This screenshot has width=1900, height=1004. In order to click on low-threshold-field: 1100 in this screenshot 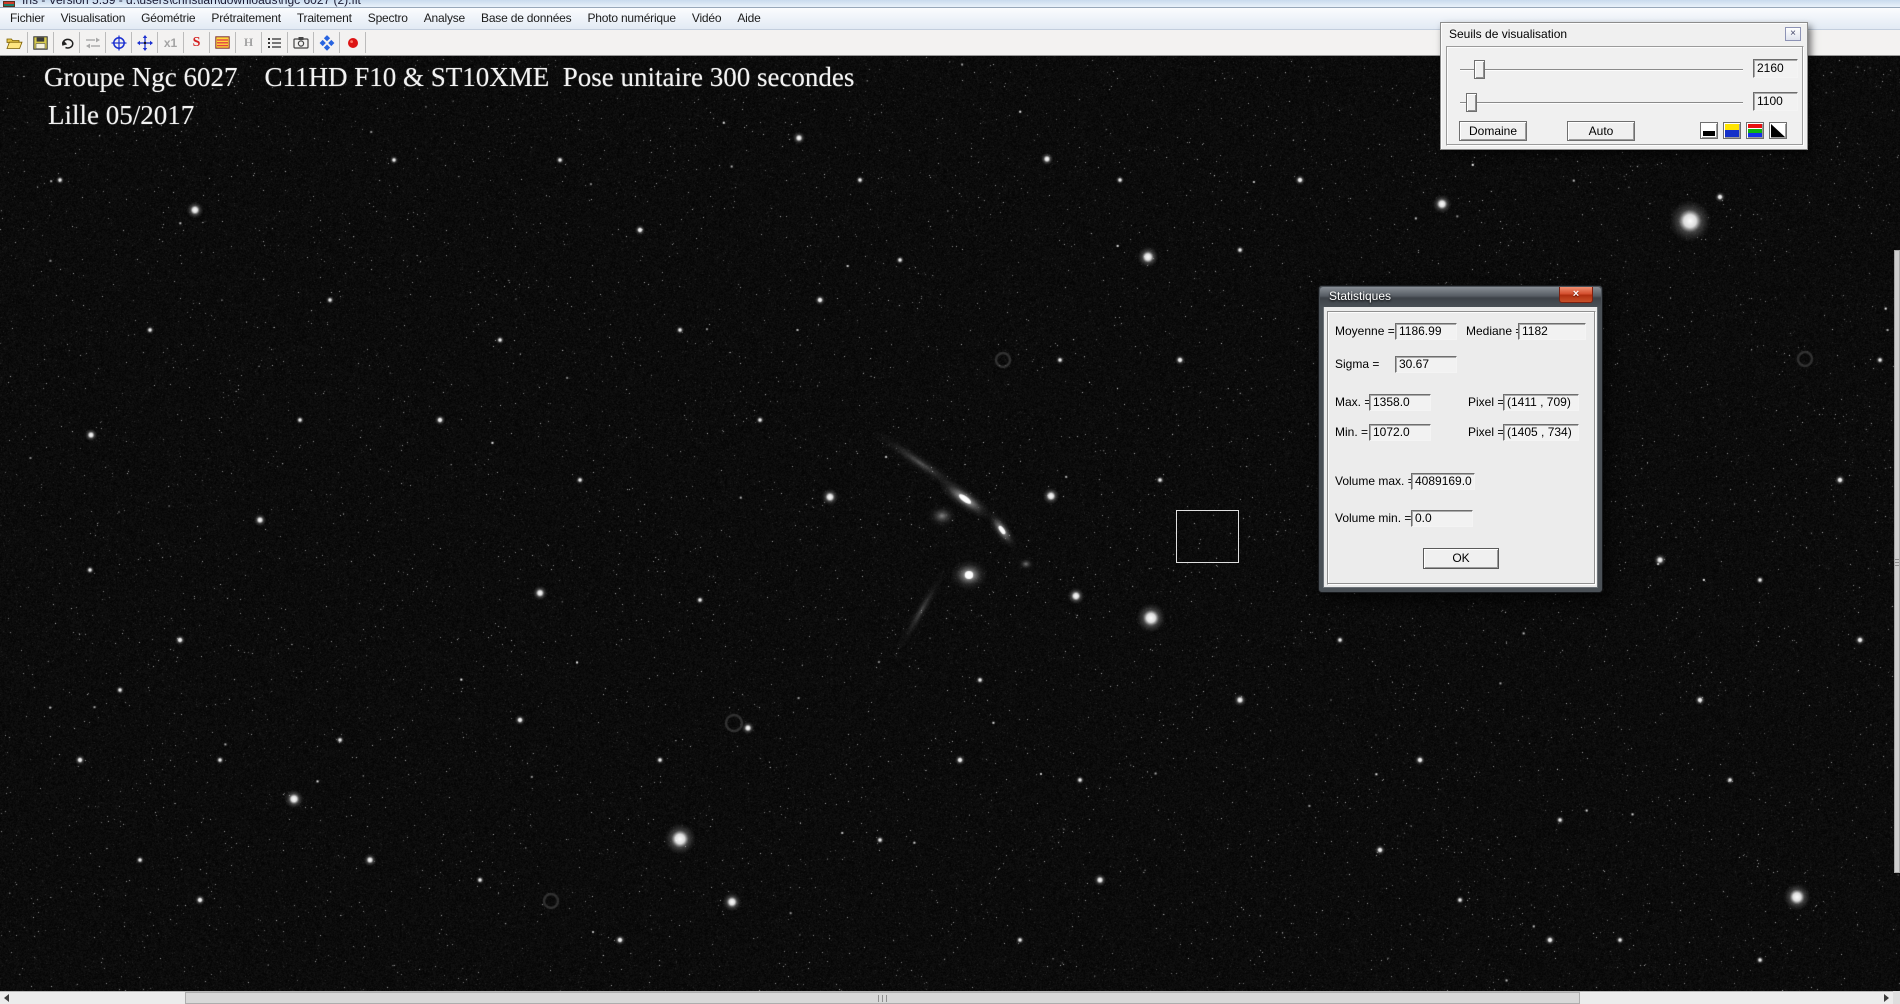, I will do `click(1775, 101)`.